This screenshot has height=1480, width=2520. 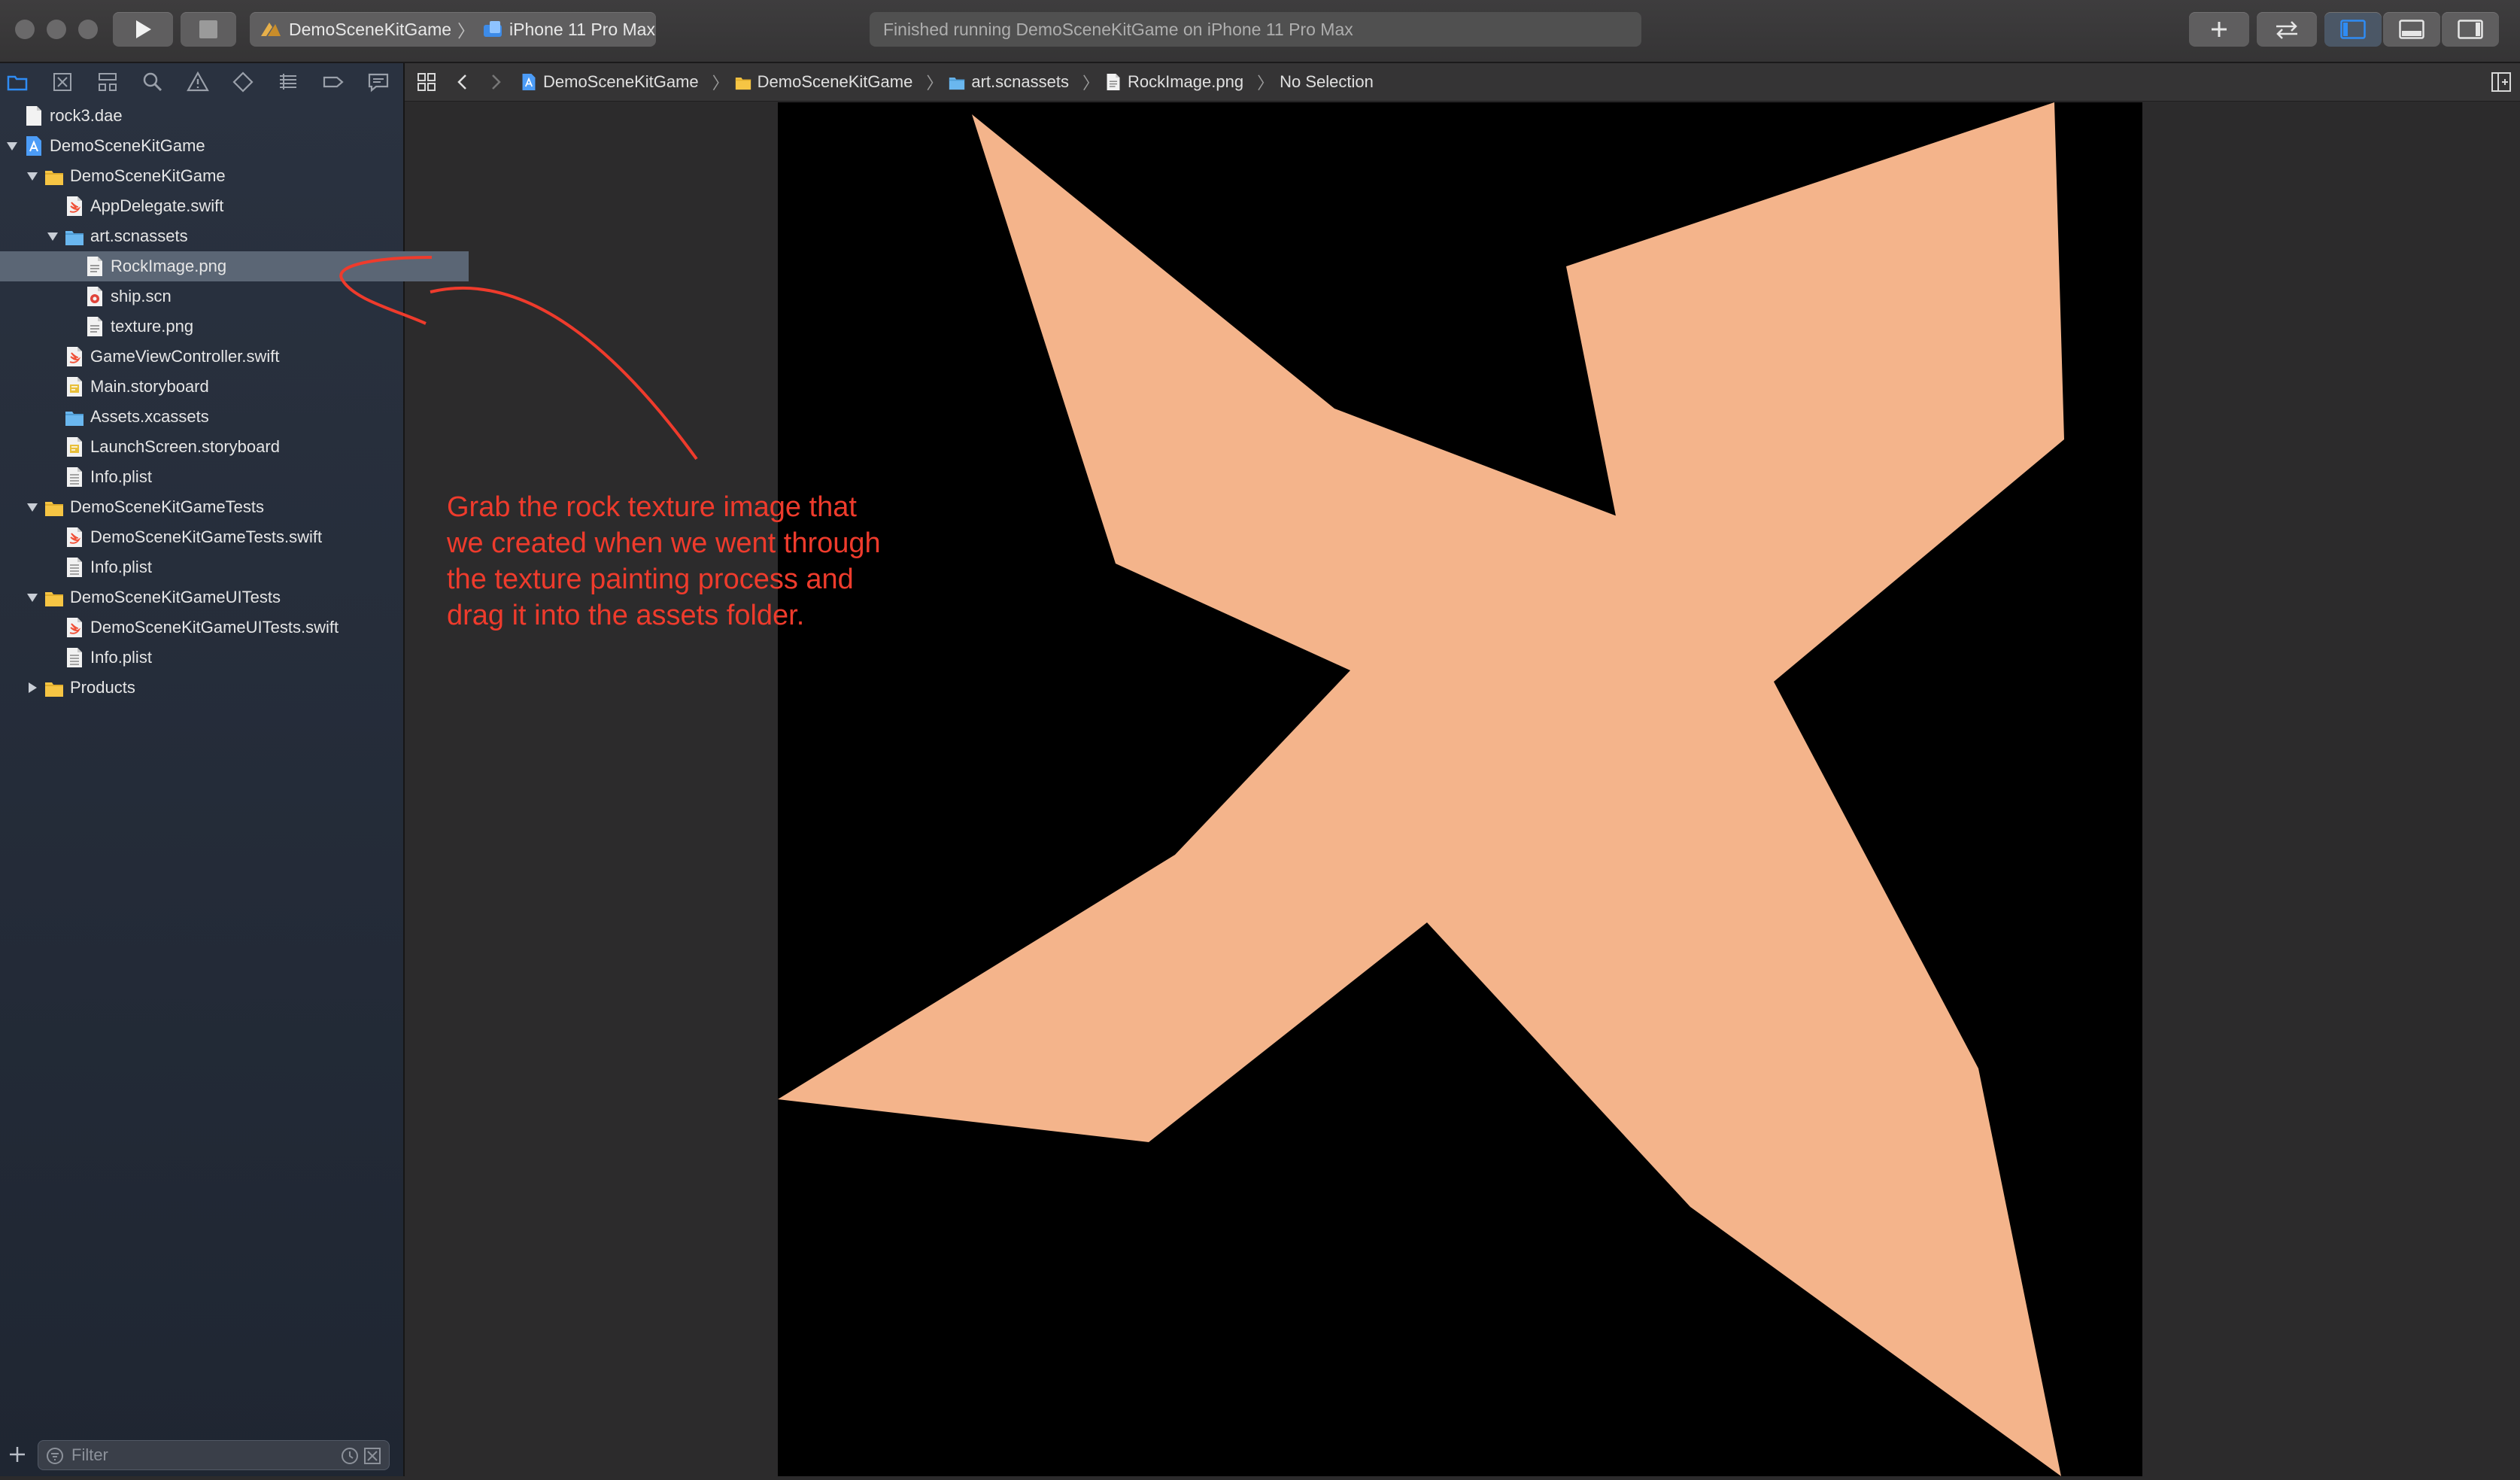 What do you see at coordinates (88, 29) in the screenshot?
I see `zoom-window-button` at bounding box center [88, 29].